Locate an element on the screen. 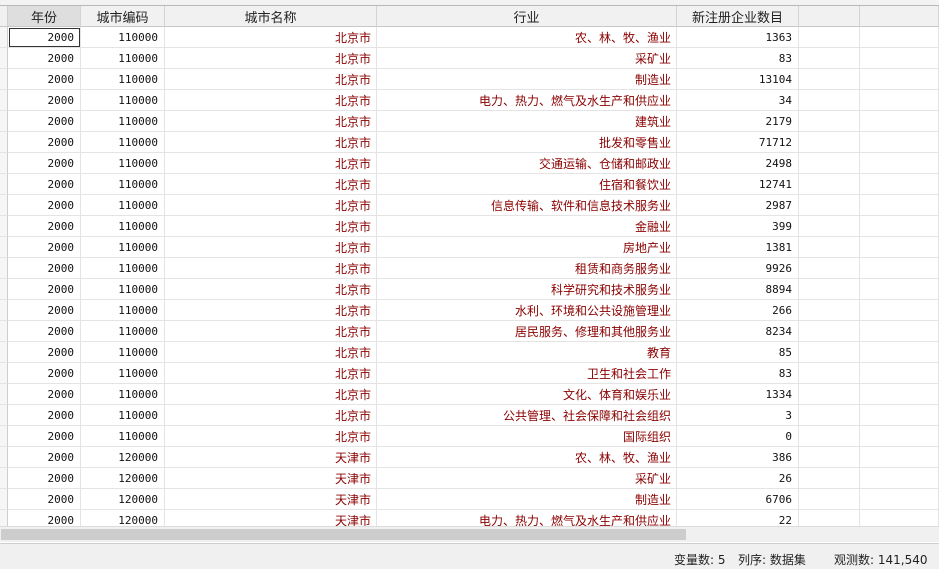 This screenshot has height=569, width=939. table-row: 2000 110000 北京市 居民服务、修理和其他服务业 8234 is located at coordinates (469, 331).